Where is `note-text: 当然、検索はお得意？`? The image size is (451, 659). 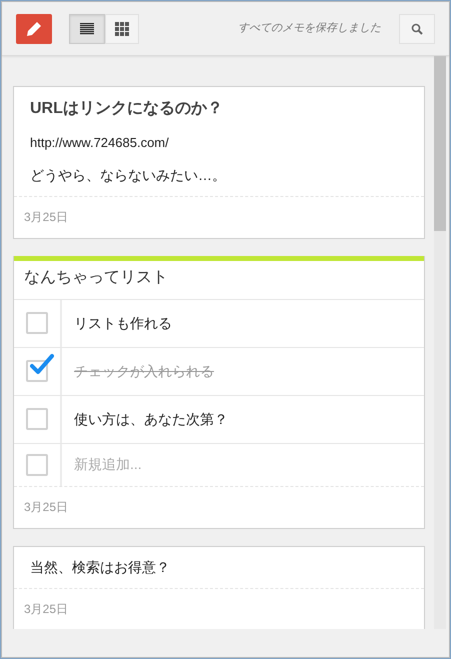 note-text: 当然、検索はお得意？ is located at coordinates (100, 567).